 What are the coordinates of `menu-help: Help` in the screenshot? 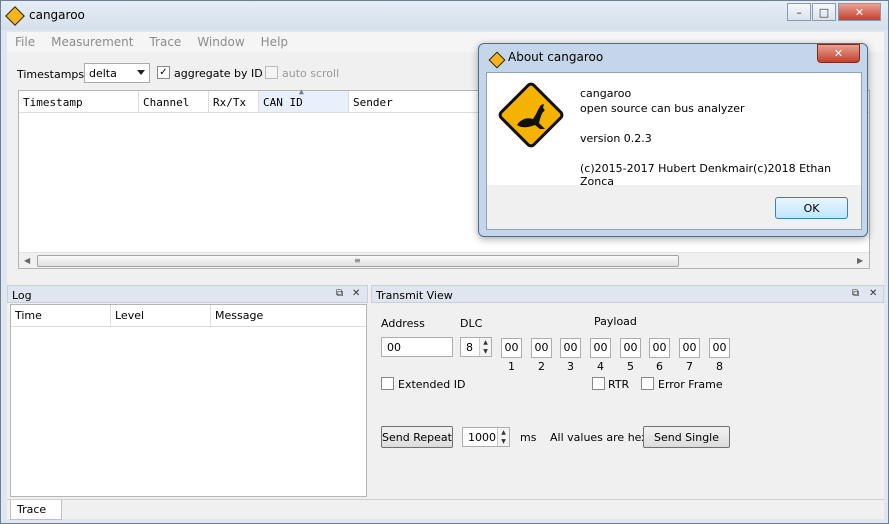 It's located at (274, 42).